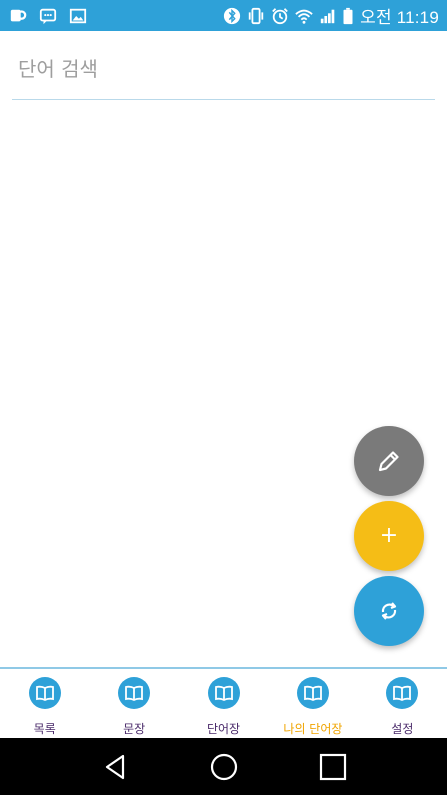 The width and height of the screenshot is (447, 795). I want to click on recents-button, so click(333, 767).